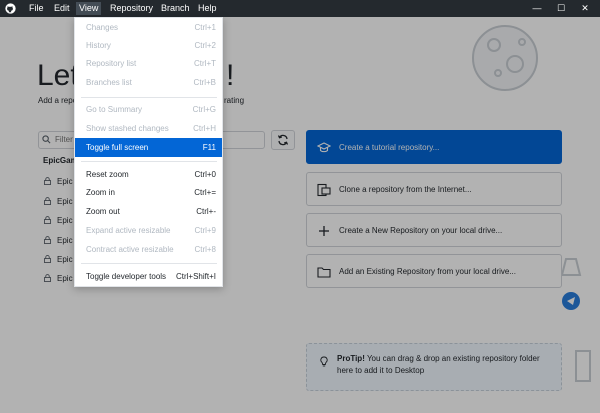 Image resolution: width=600 pixels, height=413 pixels. Describe the element at coordinates (148, 174) in the screenshot. I see `menu-item-reset-zoom: Reset zoom Ctrl+0` at that location.